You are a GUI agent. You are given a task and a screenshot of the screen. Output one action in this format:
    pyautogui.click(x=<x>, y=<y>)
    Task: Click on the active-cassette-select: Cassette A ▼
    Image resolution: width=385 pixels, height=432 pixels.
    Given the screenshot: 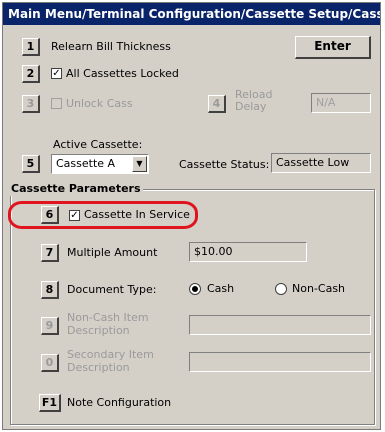 What is the action you would take?
    pyautogui.click(x=100, y=164)
    